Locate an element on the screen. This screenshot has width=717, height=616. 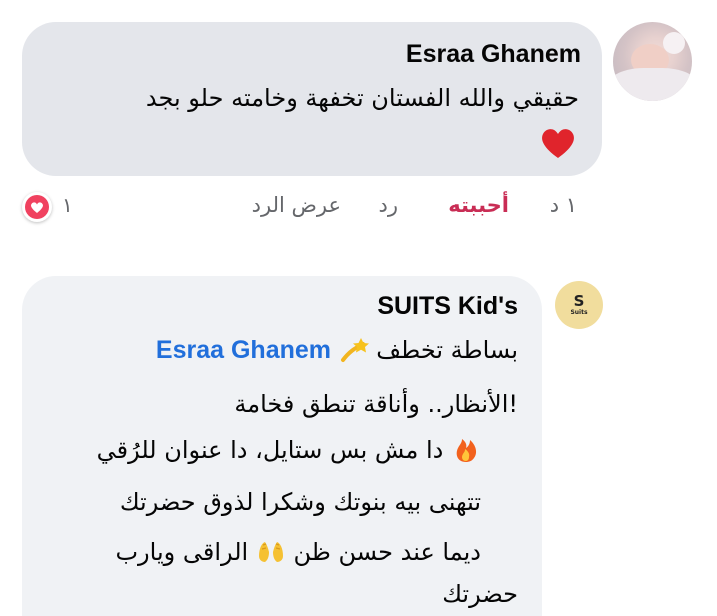
avatar-logo-caption: Suits is located at coordinates (579, 312).